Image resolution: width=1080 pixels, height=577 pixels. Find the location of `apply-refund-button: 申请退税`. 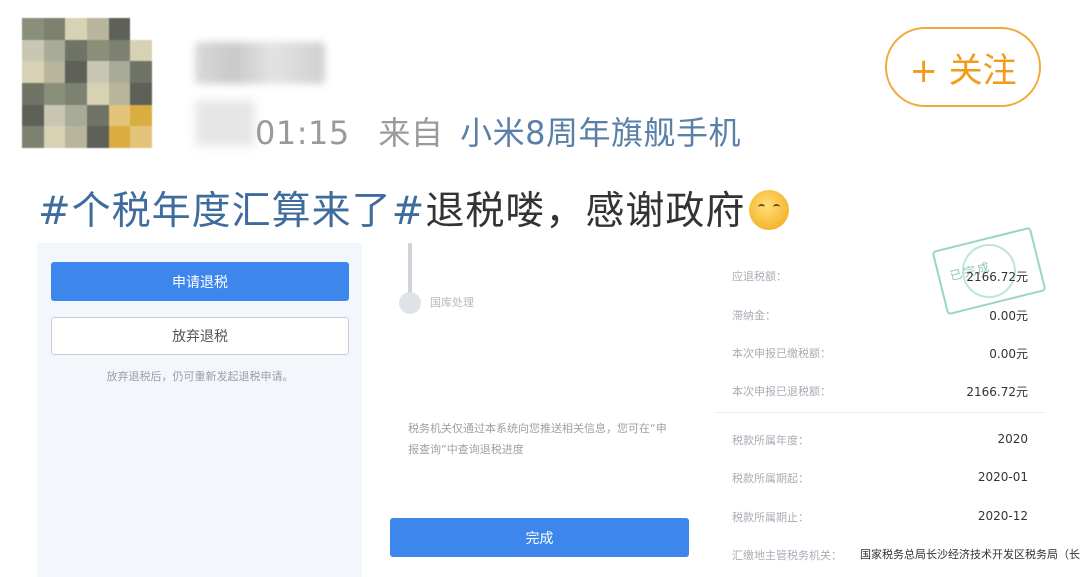

apply-refund-button: 申请退税 is located at coordinates (200, 281).